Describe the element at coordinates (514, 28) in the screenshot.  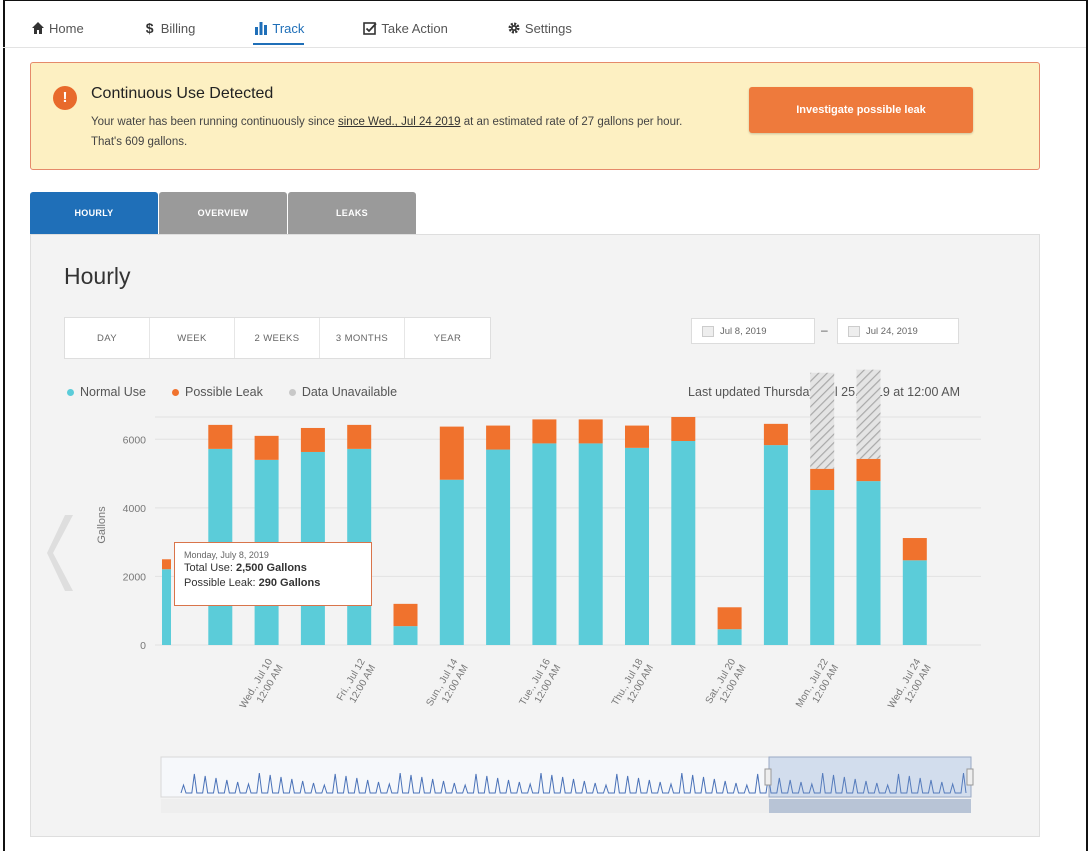
I see `gear-icon` at that location.